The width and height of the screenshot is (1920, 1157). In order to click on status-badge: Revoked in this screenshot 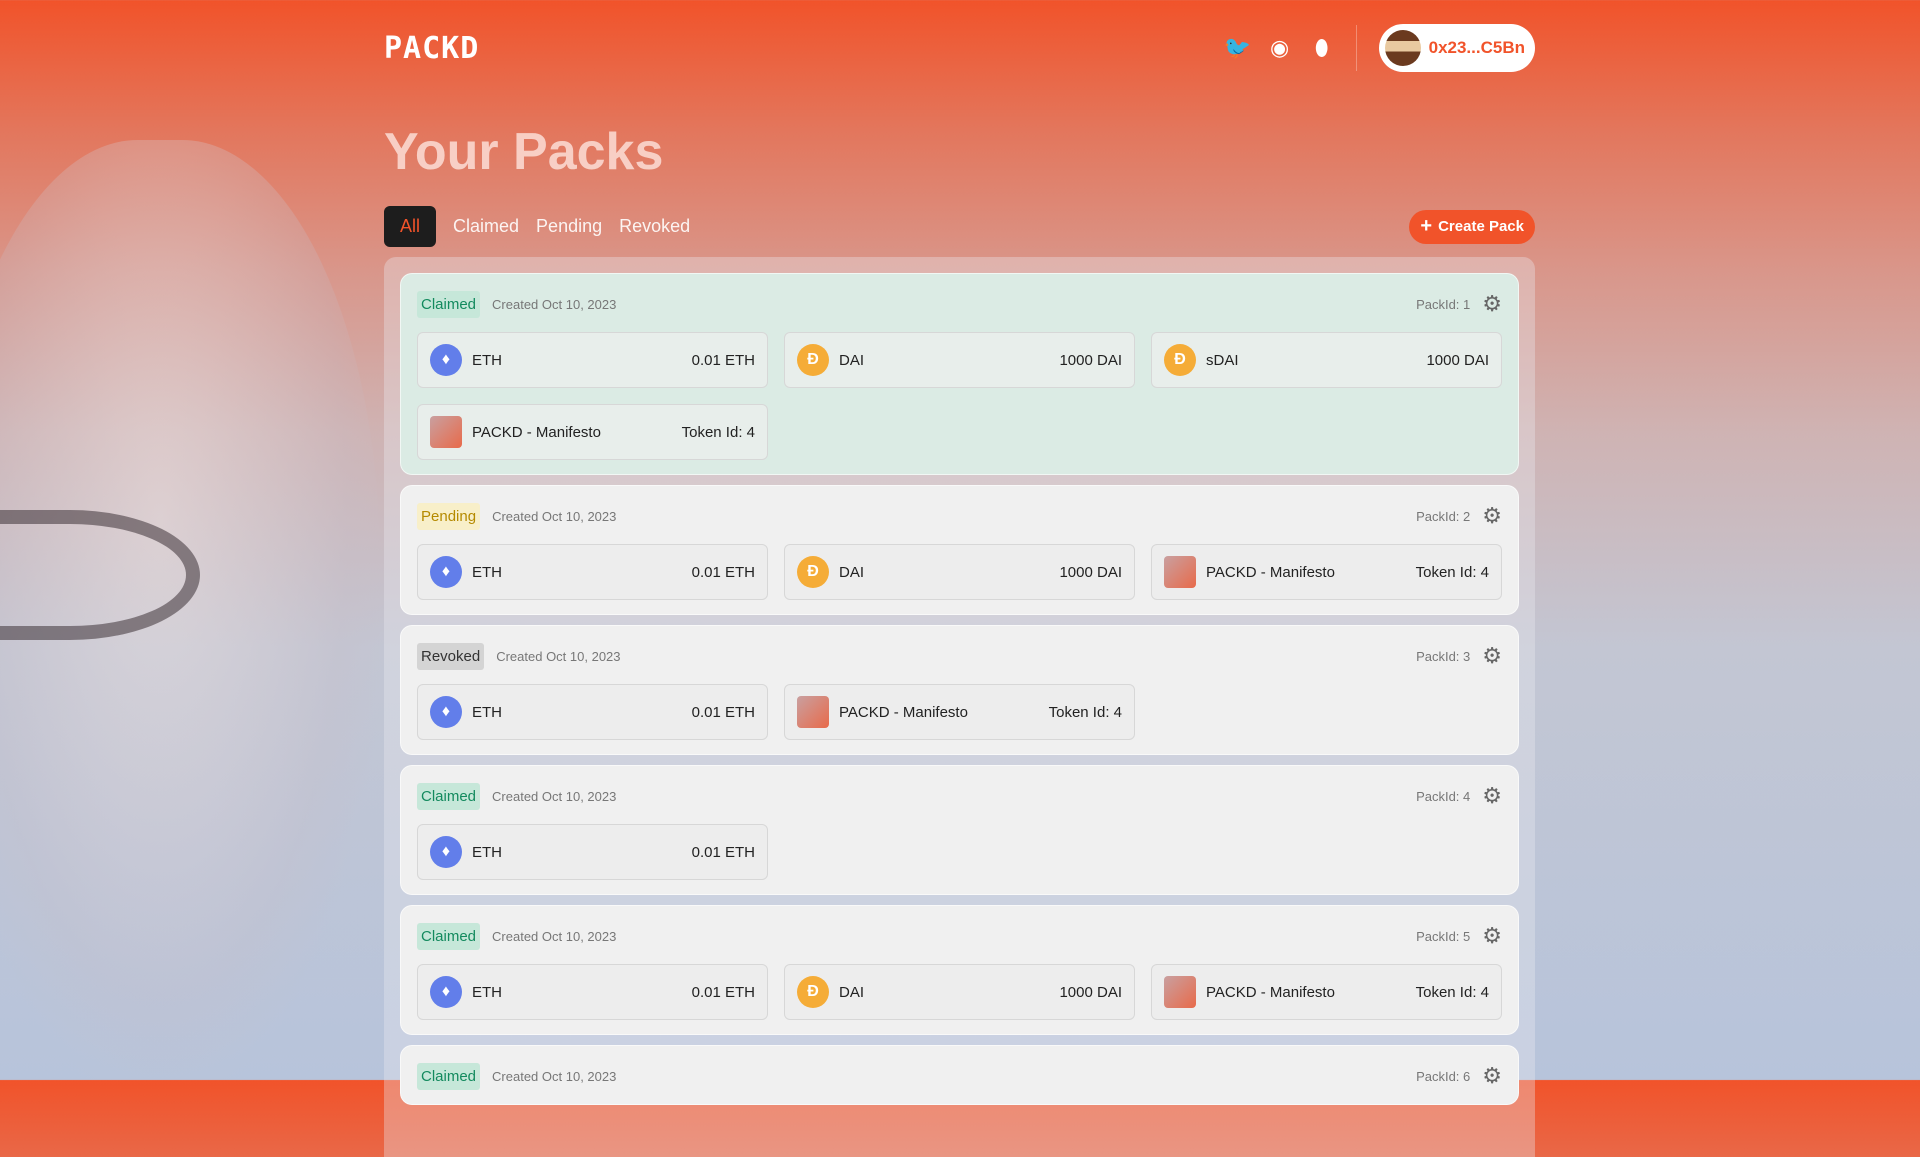, I will do `click(451, 656)`.